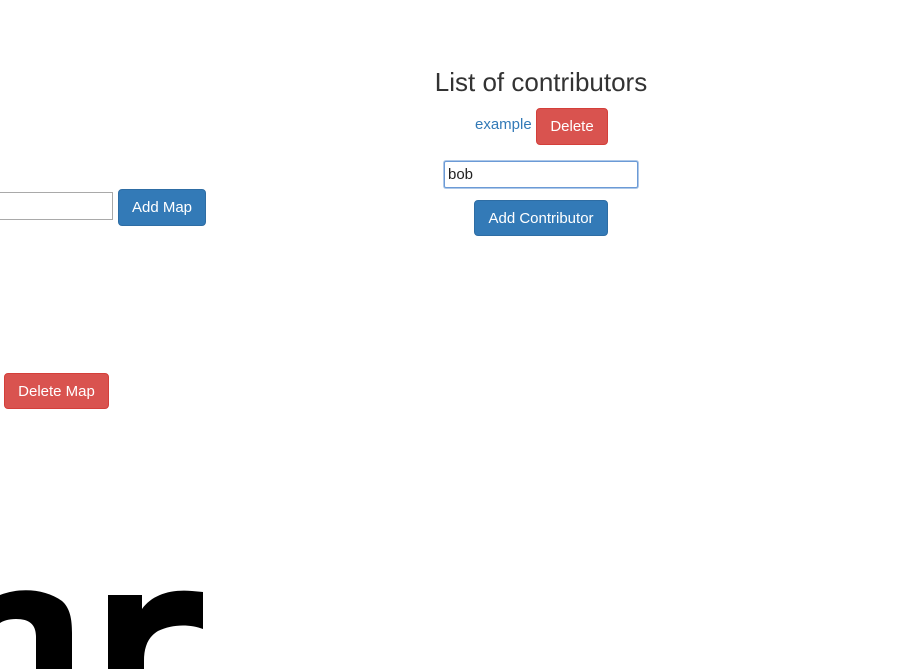  I want to click on logo-graphic, so click(101, 624).